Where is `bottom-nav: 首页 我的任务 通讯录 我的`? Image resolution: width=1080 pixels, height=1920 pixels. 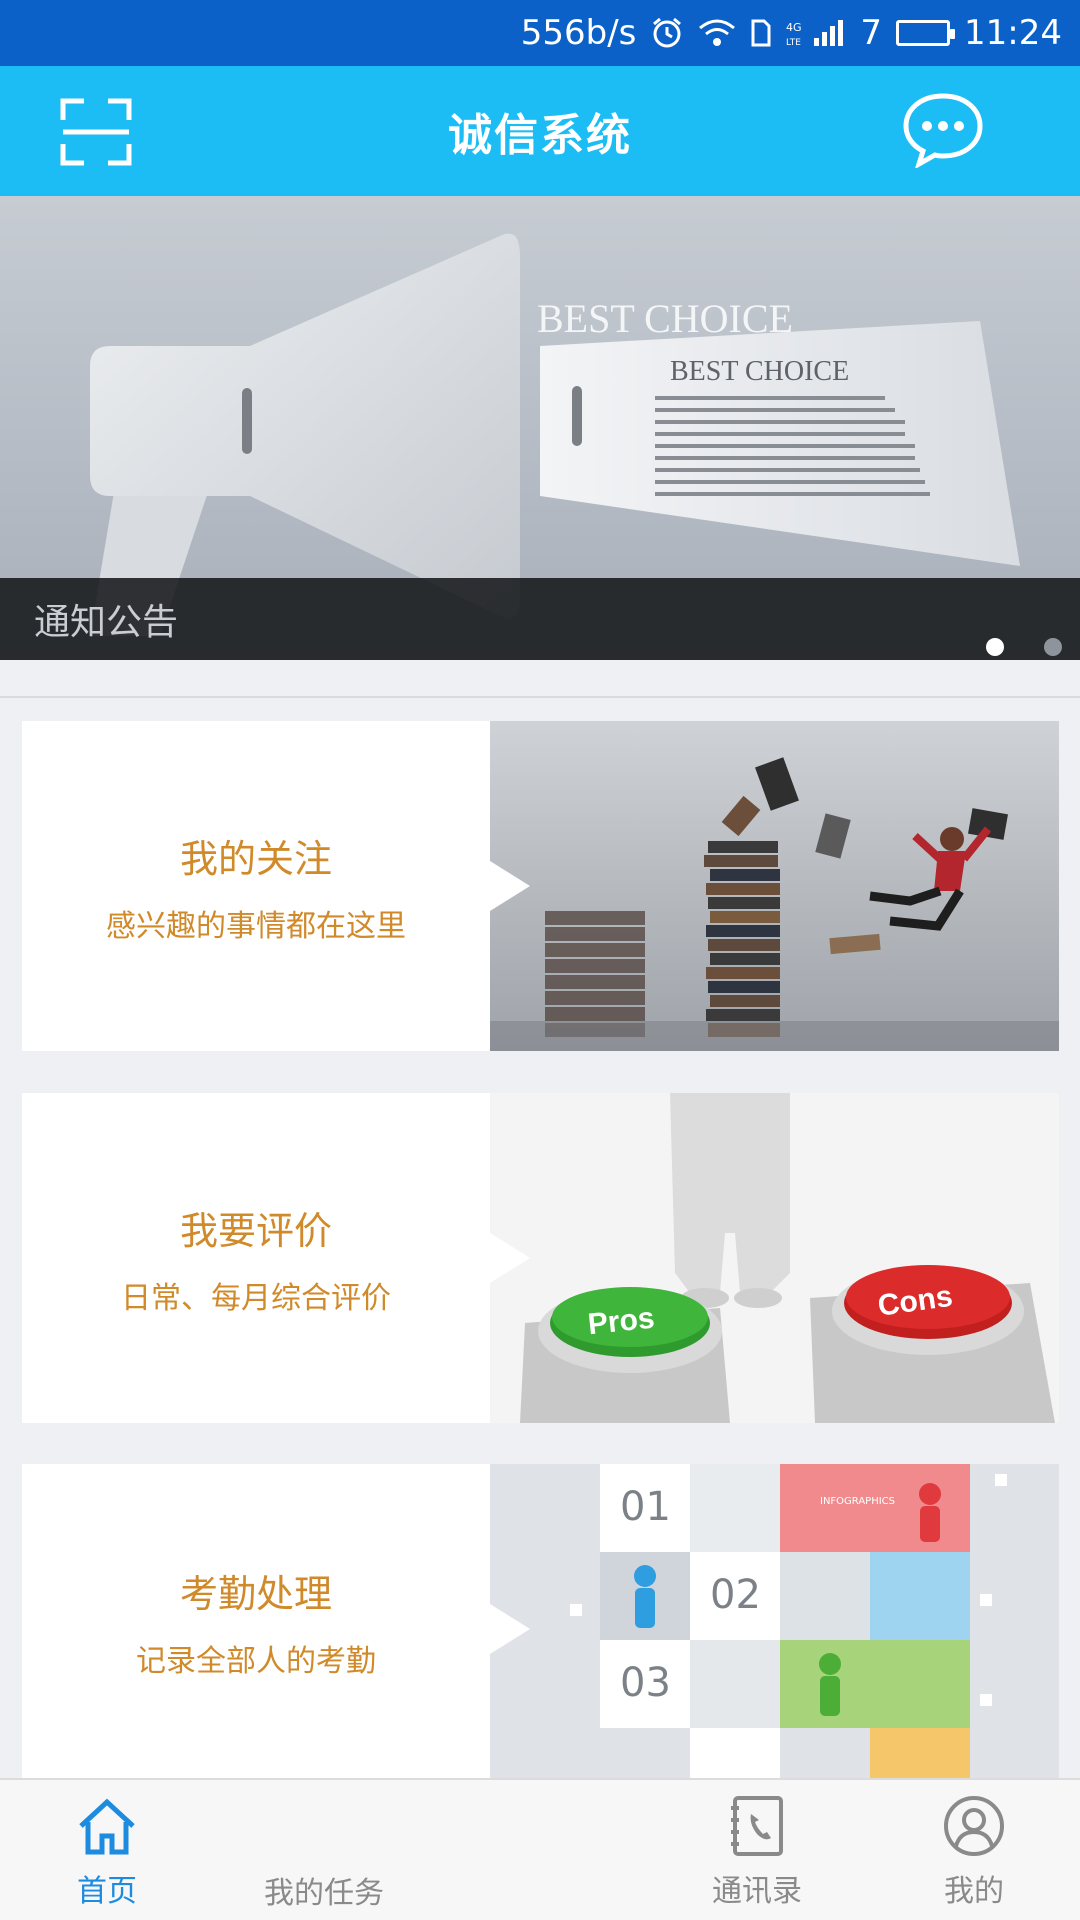
bottom-nav: 首页 我的任务 通讯录 我的 is located at coordinates (540, 1849).